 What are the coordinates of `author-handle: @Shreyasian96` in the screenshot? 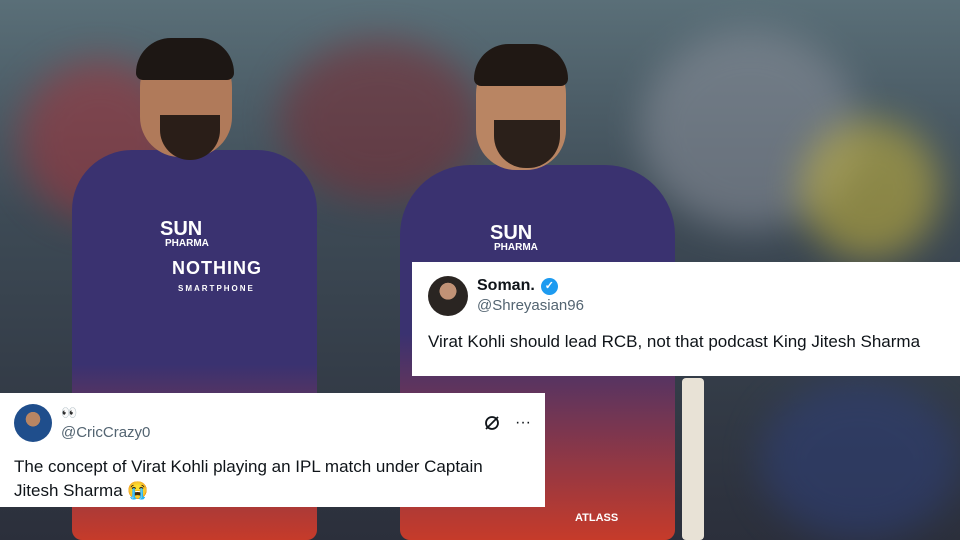 It's located at (530, 306).